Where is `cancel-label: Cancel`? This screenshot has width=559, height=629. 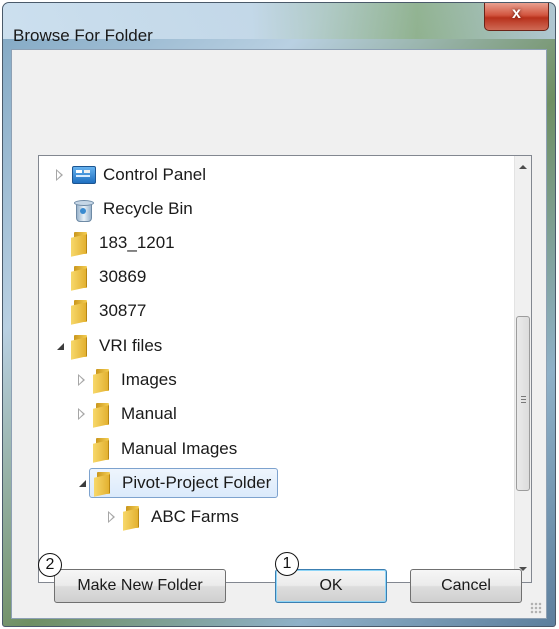 cancel-label: Cancel is located at coordinates (466, 585).